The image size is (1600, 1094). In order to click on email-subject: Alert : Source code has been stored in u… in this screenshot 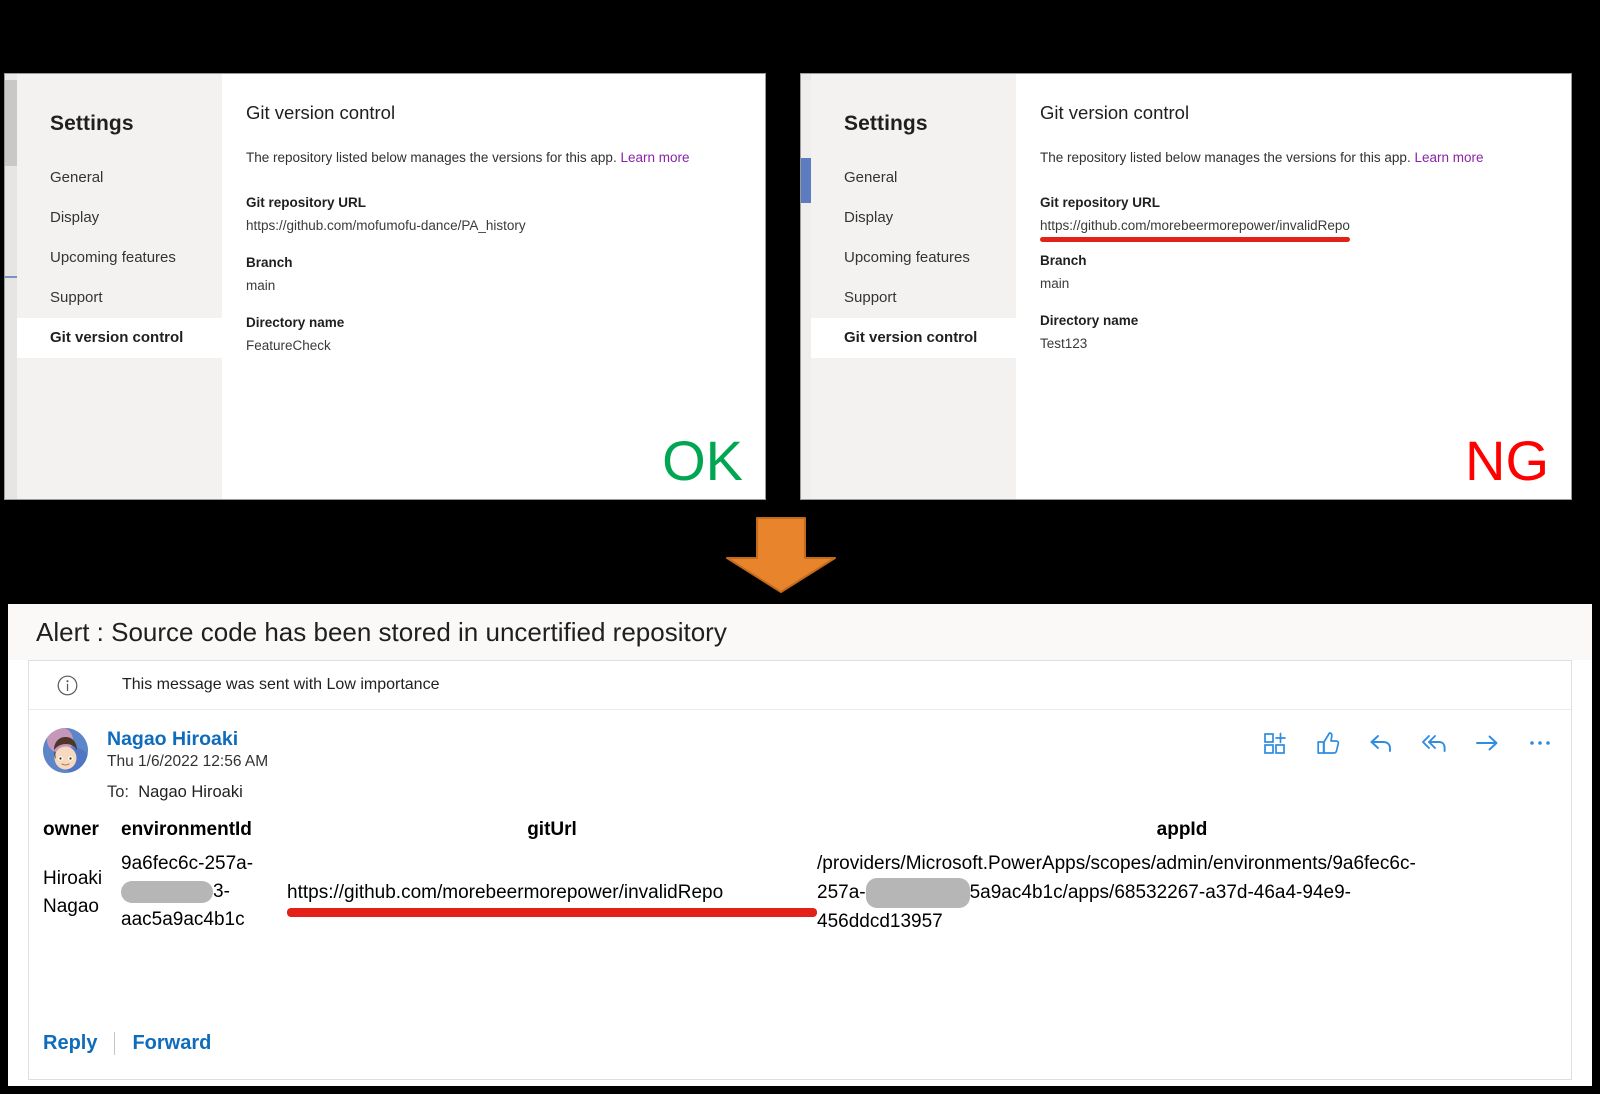, I will do `click(381, 631)`.